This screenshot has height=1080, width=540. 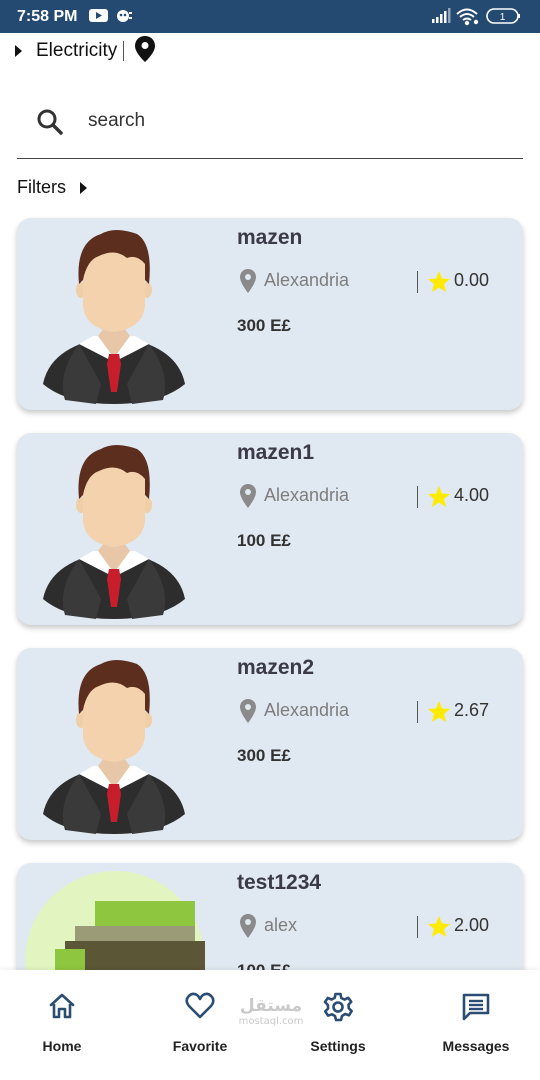 What do you see at coordinates (279, 882) in the screenshot?
I see `provider-name: test1234` at bounding box center [279, 882].